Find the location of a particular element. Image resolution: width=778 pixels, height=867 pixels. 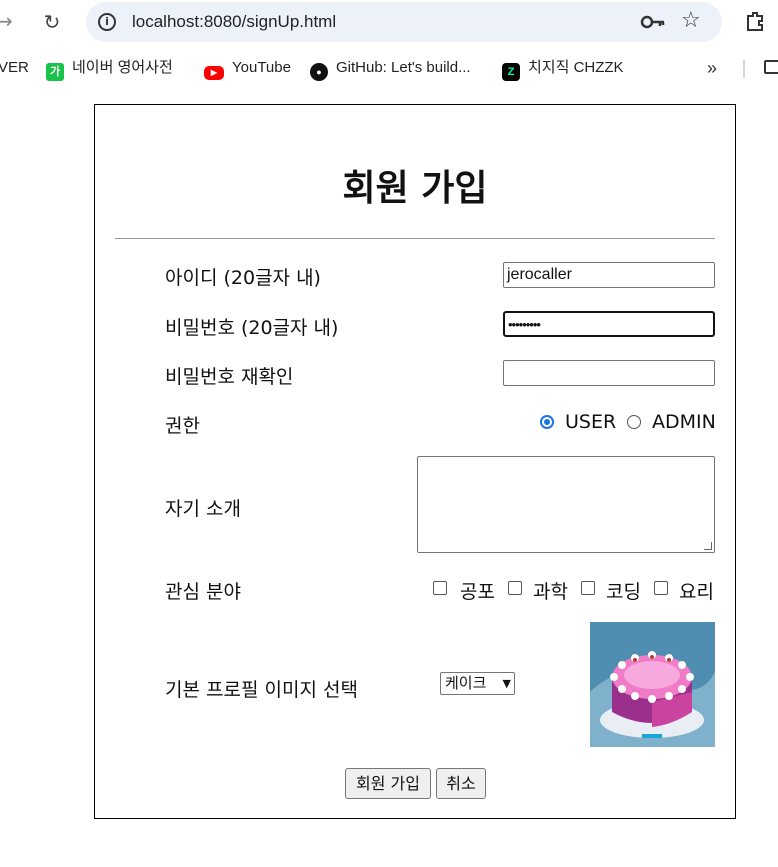

url-text: localhost:8080/signUp.html is located at coordinates (234, 22).